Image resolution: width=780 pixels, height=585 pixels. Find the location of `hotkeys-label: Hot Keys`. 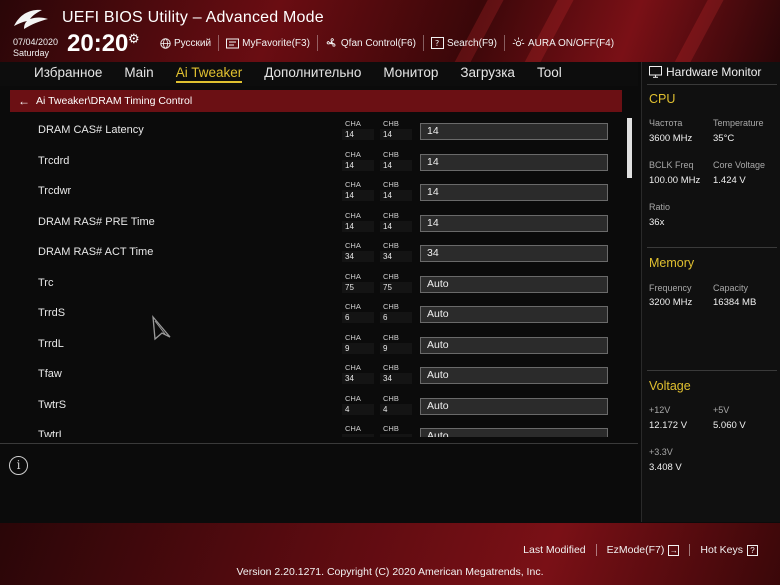

hotkeys-label: Hot Keys is located at coordinates (721, 550).